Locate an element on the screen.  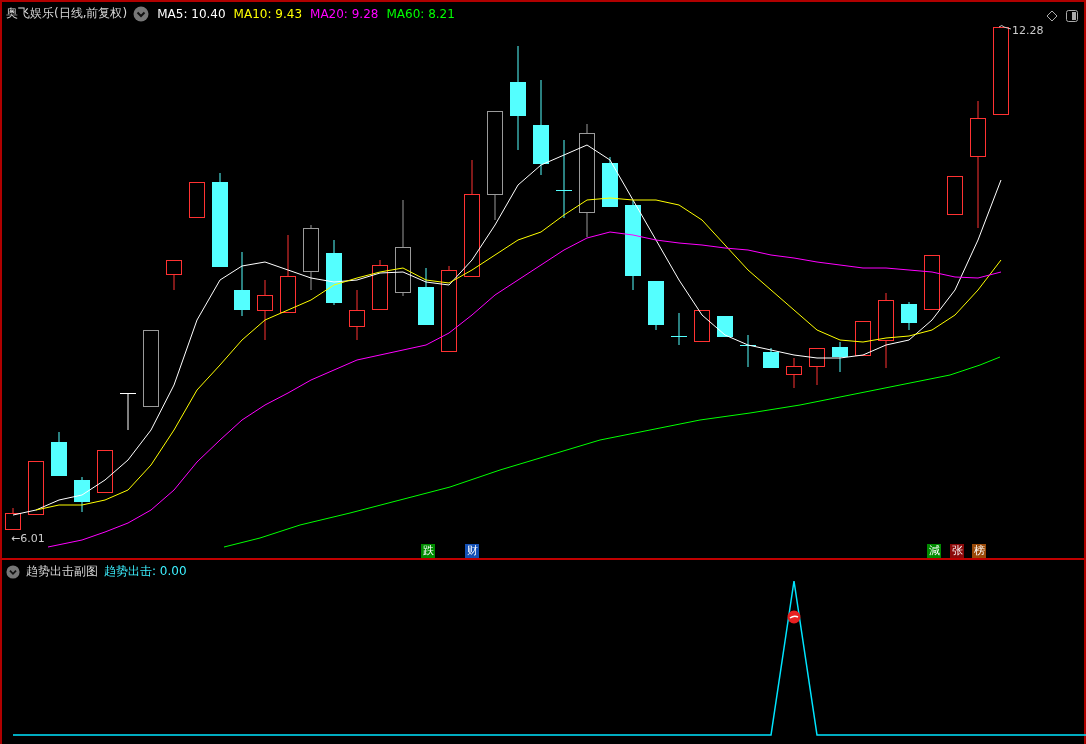
indicator-value: 趋势出击: 0.00 is located at coordinates (145, 571).